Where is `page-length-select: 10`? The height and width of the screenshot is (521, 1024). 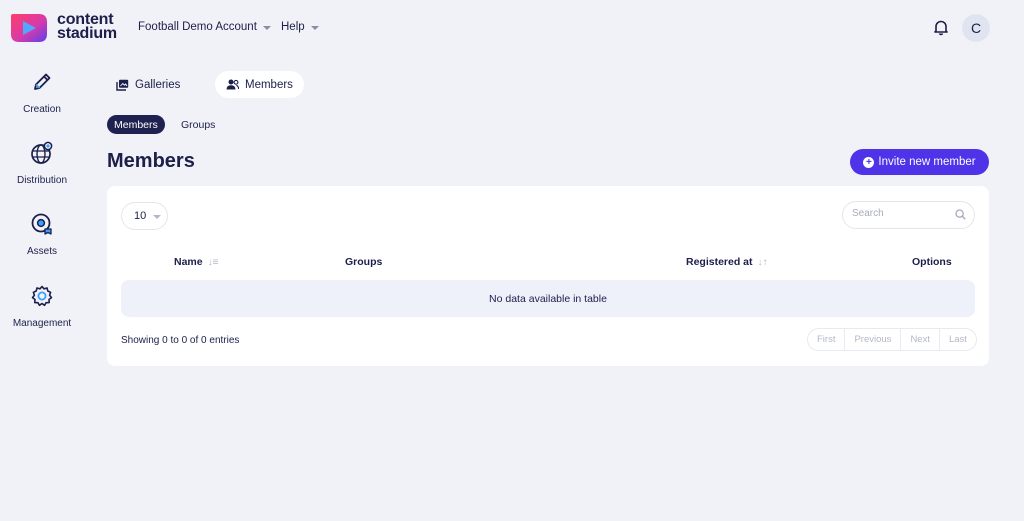 page-length-select: 10 is located at coordinates (144, 216).